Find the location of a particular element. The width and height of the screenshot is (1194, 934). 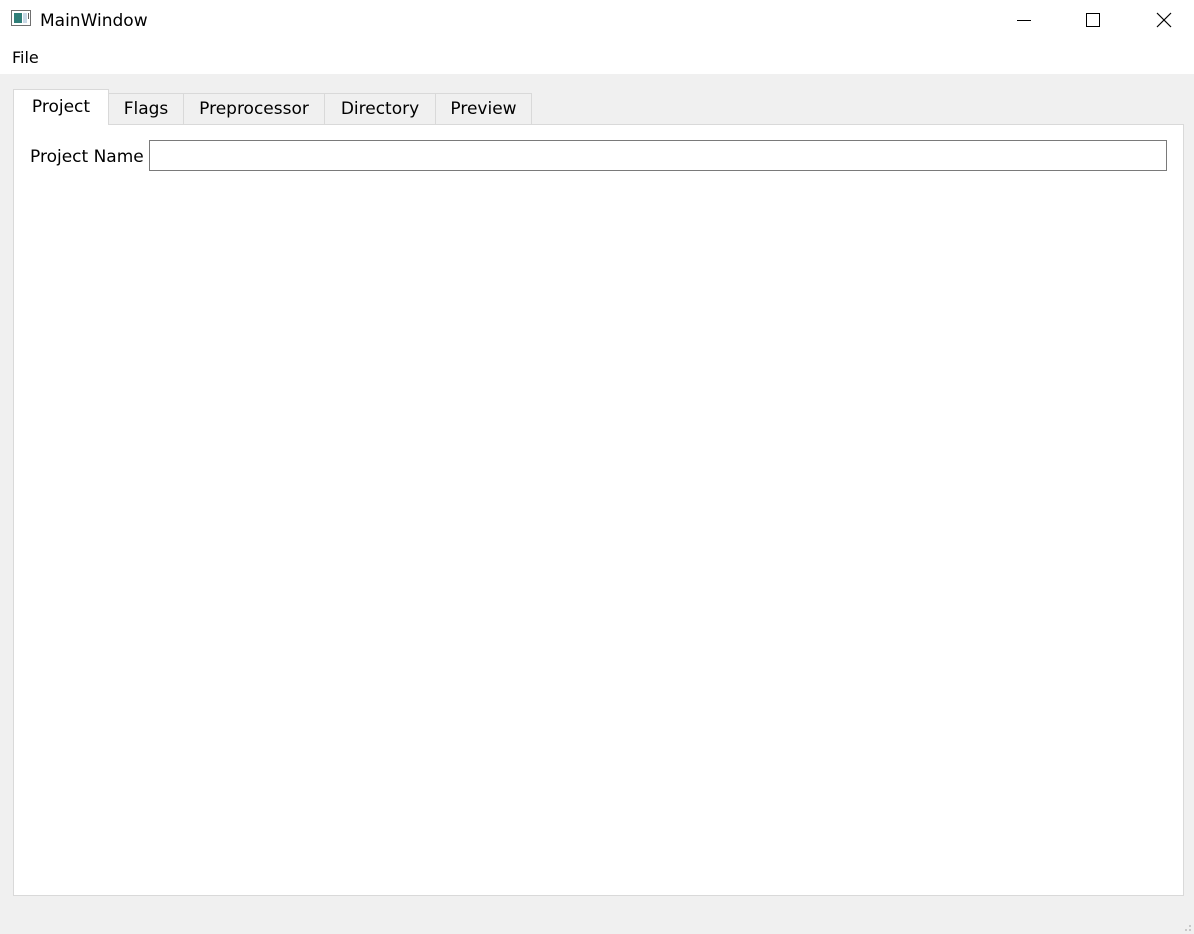

close-icon is located at coordinates (1164, 20).